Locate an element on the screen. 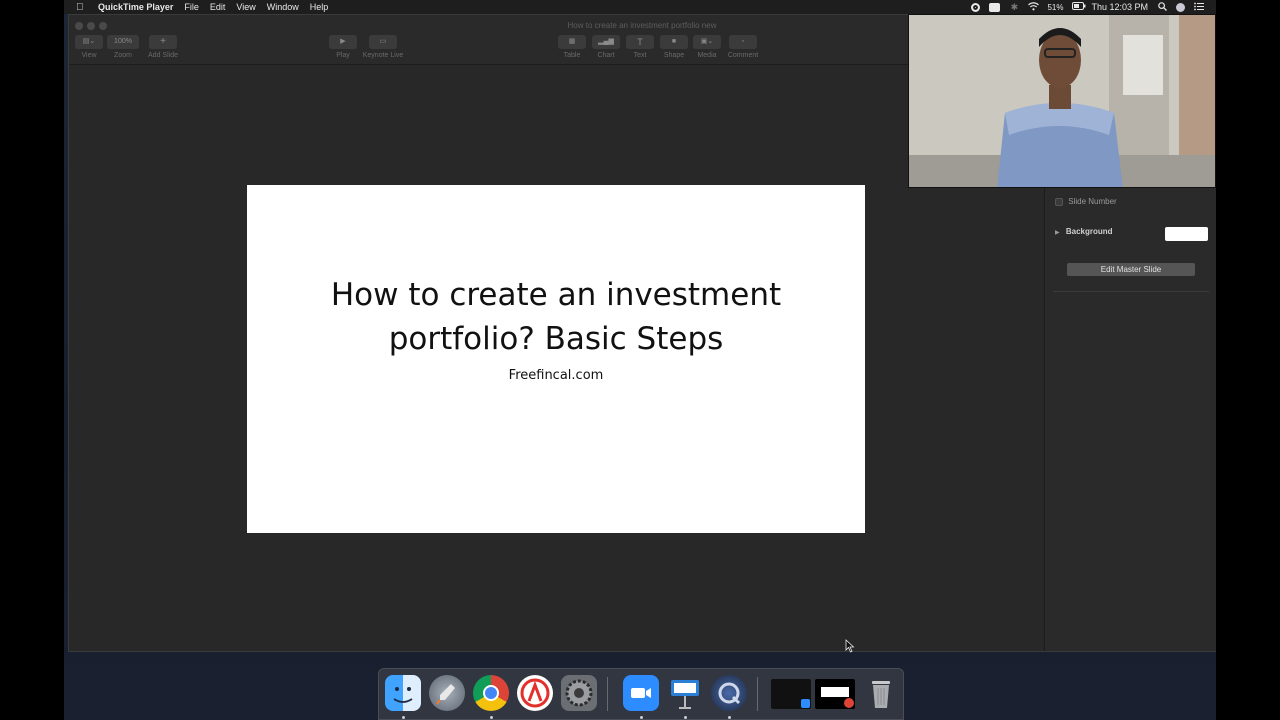 This screenshot has height=720, width=1280. view-label: View is located at coordinates (89, 55).